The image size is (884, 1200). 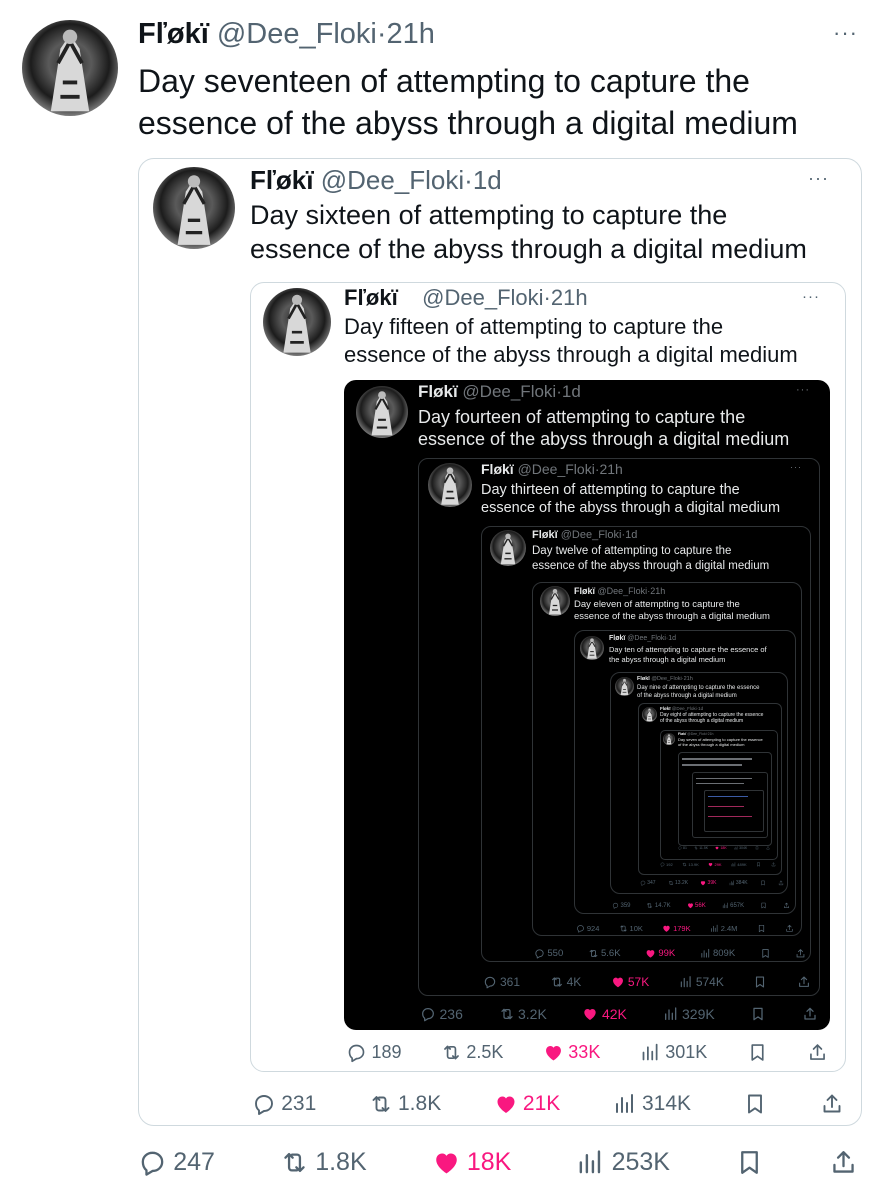 What do you see at coordinates (176, 1162) in the screenshot?
I see `reply-button: 247` at bounding box center [176, 1162].